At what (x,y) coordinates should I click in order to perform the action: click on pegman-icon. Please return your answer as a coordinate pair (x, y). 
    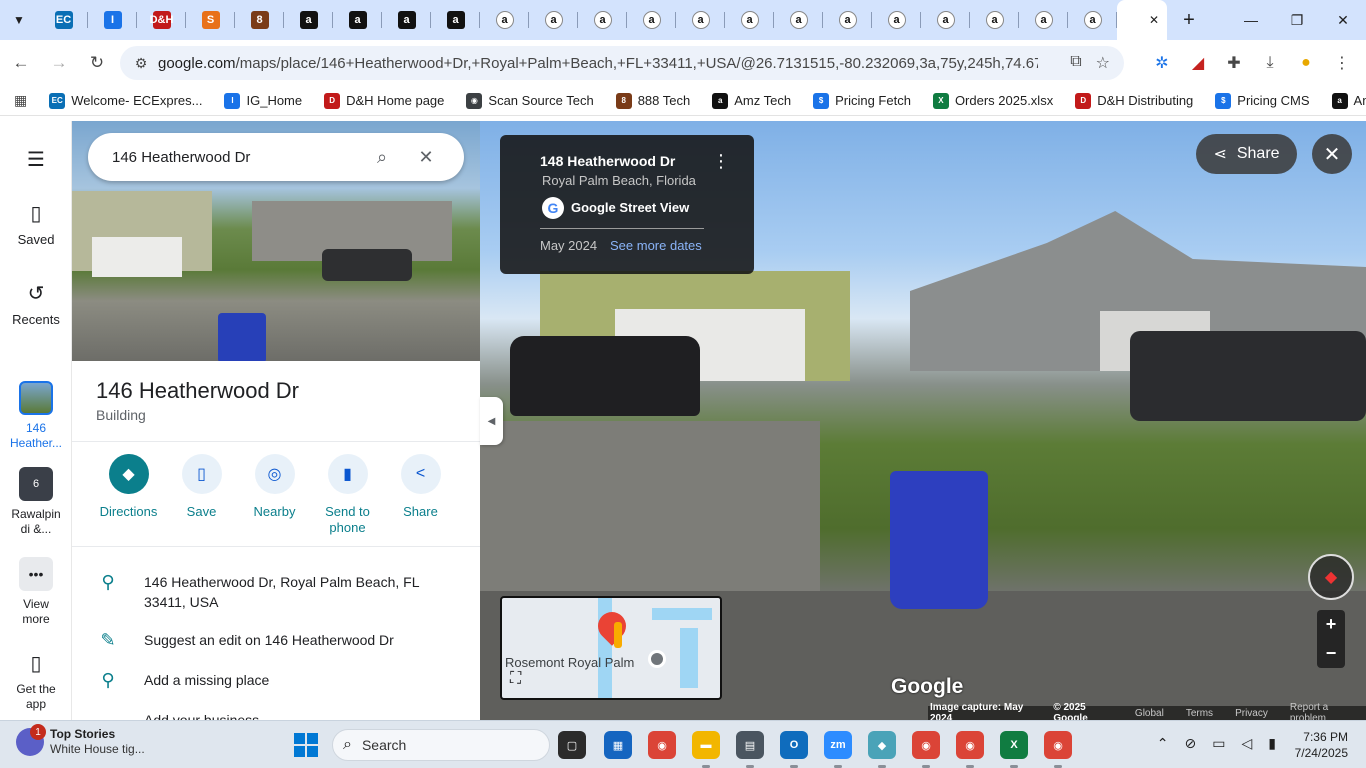
    Looking at the image, I should click on (618, 635).